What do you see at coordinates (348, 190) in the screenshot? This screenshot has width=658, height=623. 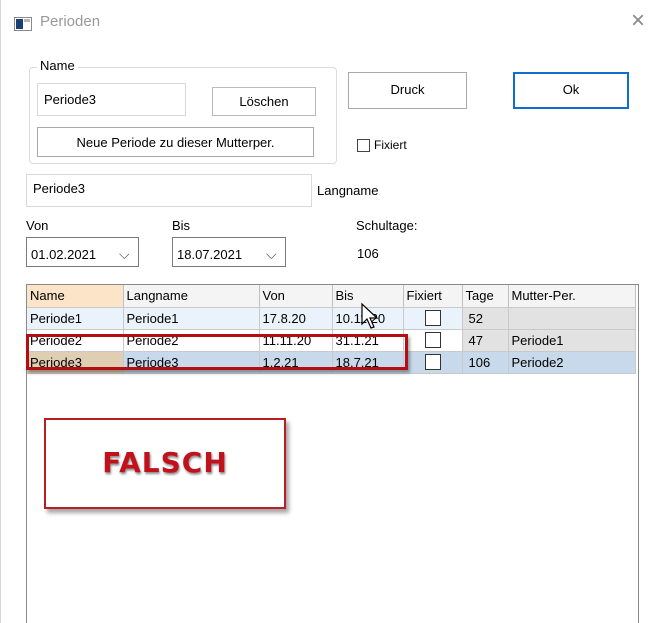 I see `langname-label: Langname` at bounding box center [348, 190].